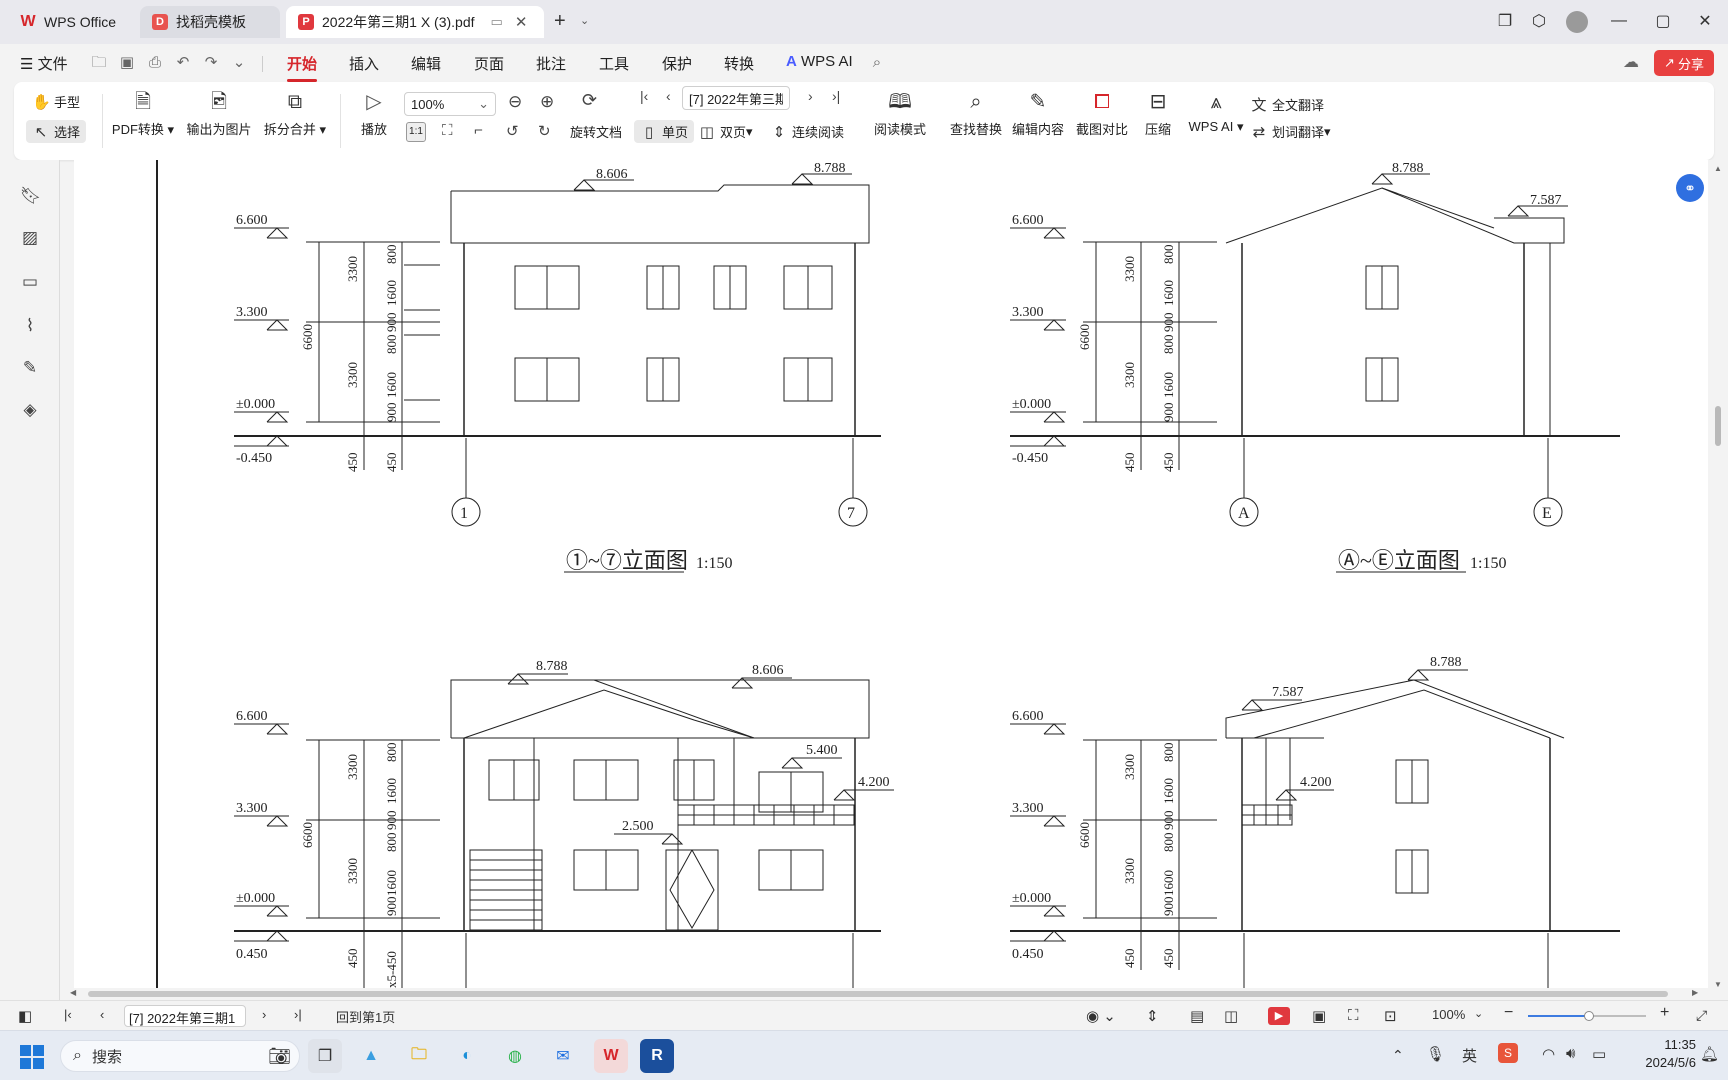 The width and height of the screenshot is (1728, 1080). What do you see at coordinates (371, 1056) in the screenshot?
I see `azure-app-icon: ▲` at bounding box center [371, 1056].